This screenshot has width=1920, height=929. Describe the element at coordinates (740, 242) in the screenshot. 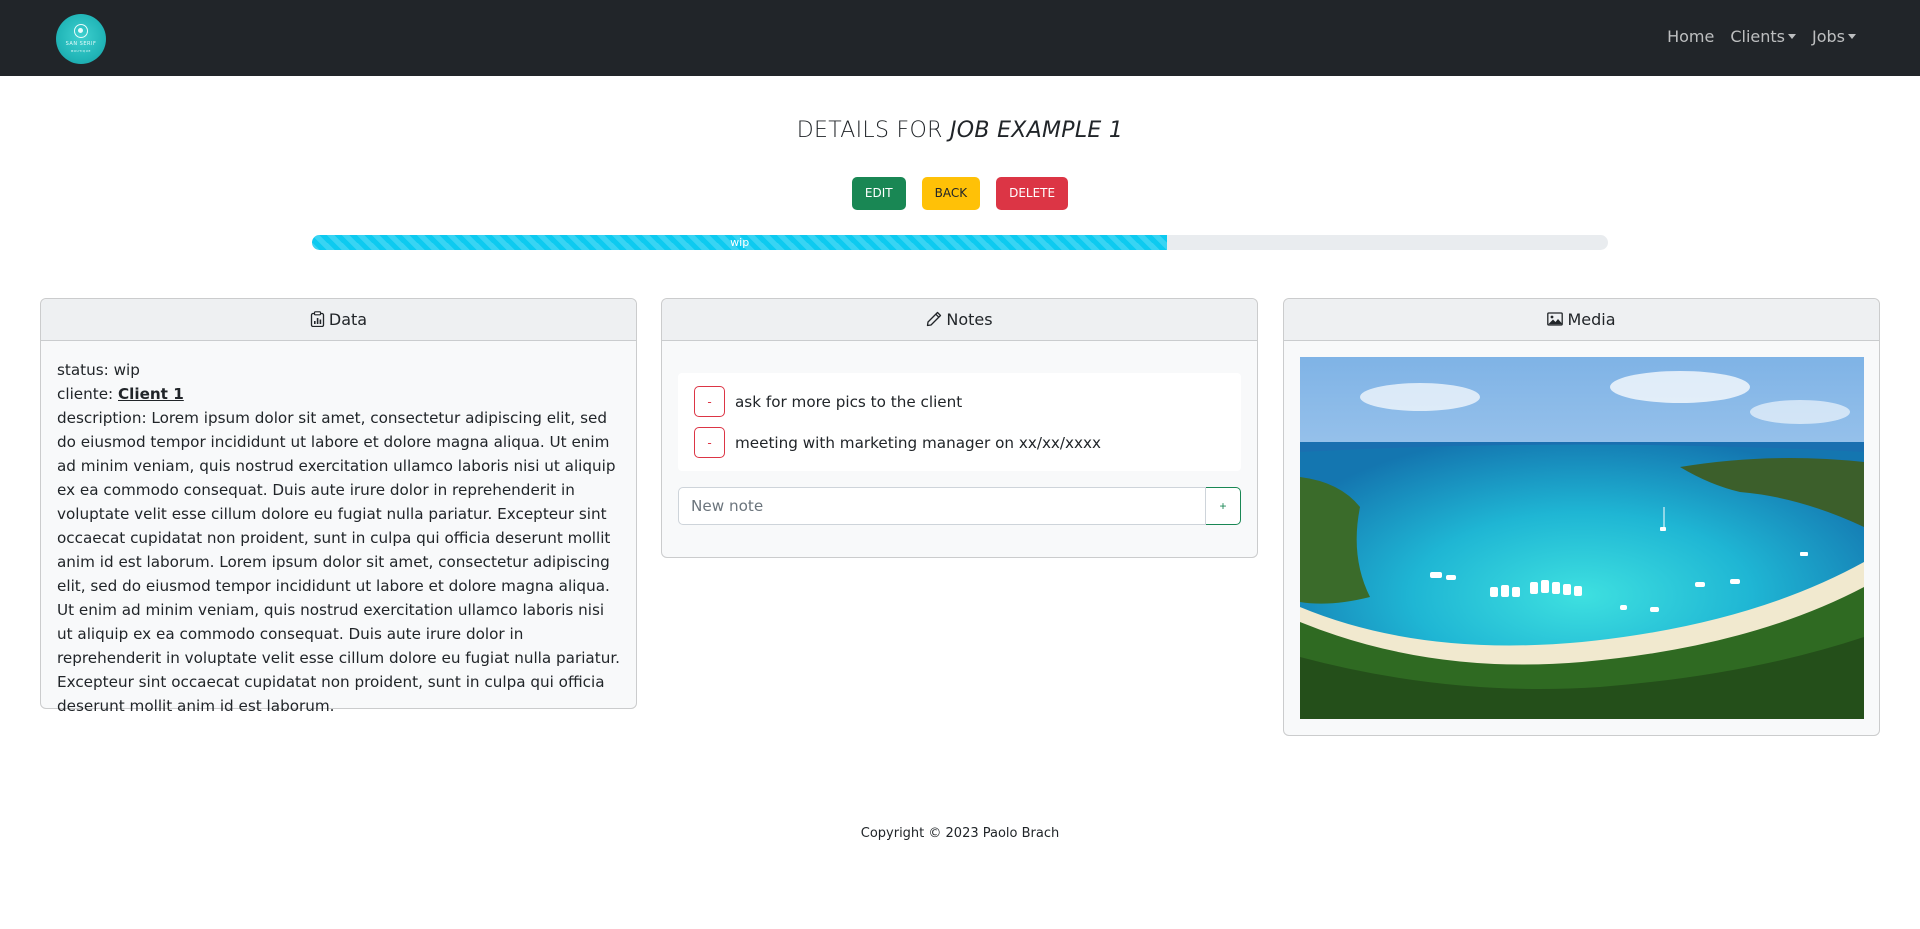

I see `progress-bar: wip` at that location.